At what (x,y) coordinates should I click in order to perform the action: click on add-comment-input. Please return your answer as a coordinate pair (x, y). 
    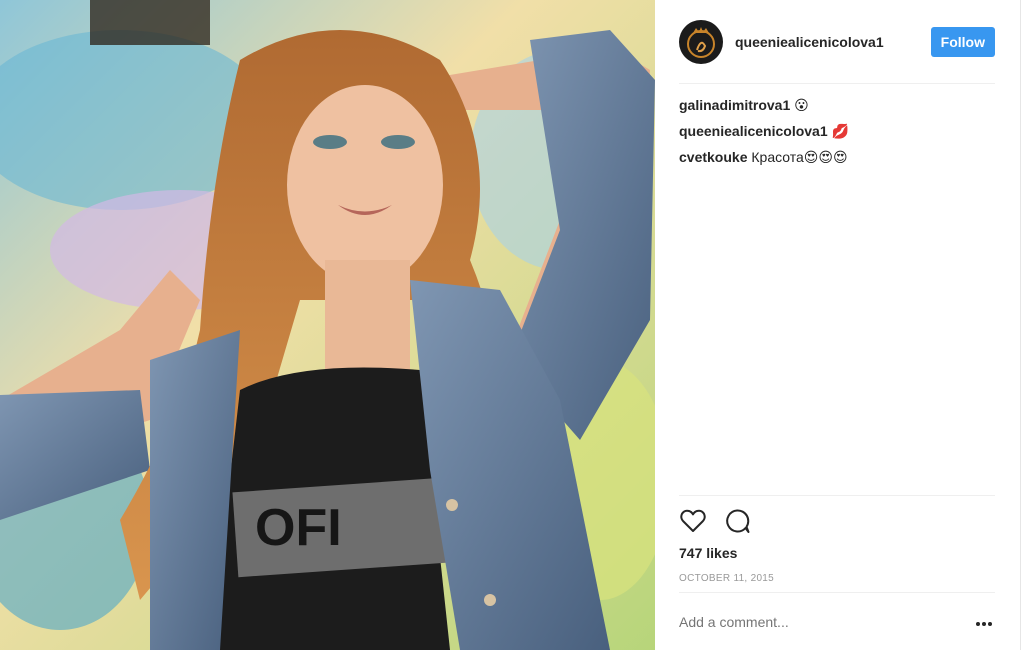
    Looking at the image, I should click on (814, 622).